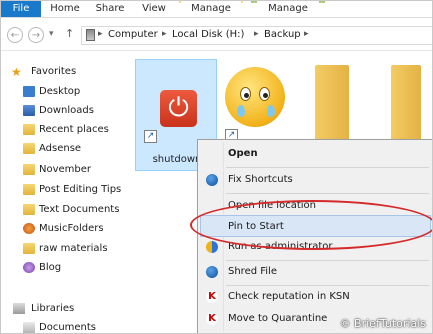 This screenshot has width=433, height=334. Describe the element at coordinates (66, 110) in the screenshot. I see `nav-item-label: Downloads` at that location.